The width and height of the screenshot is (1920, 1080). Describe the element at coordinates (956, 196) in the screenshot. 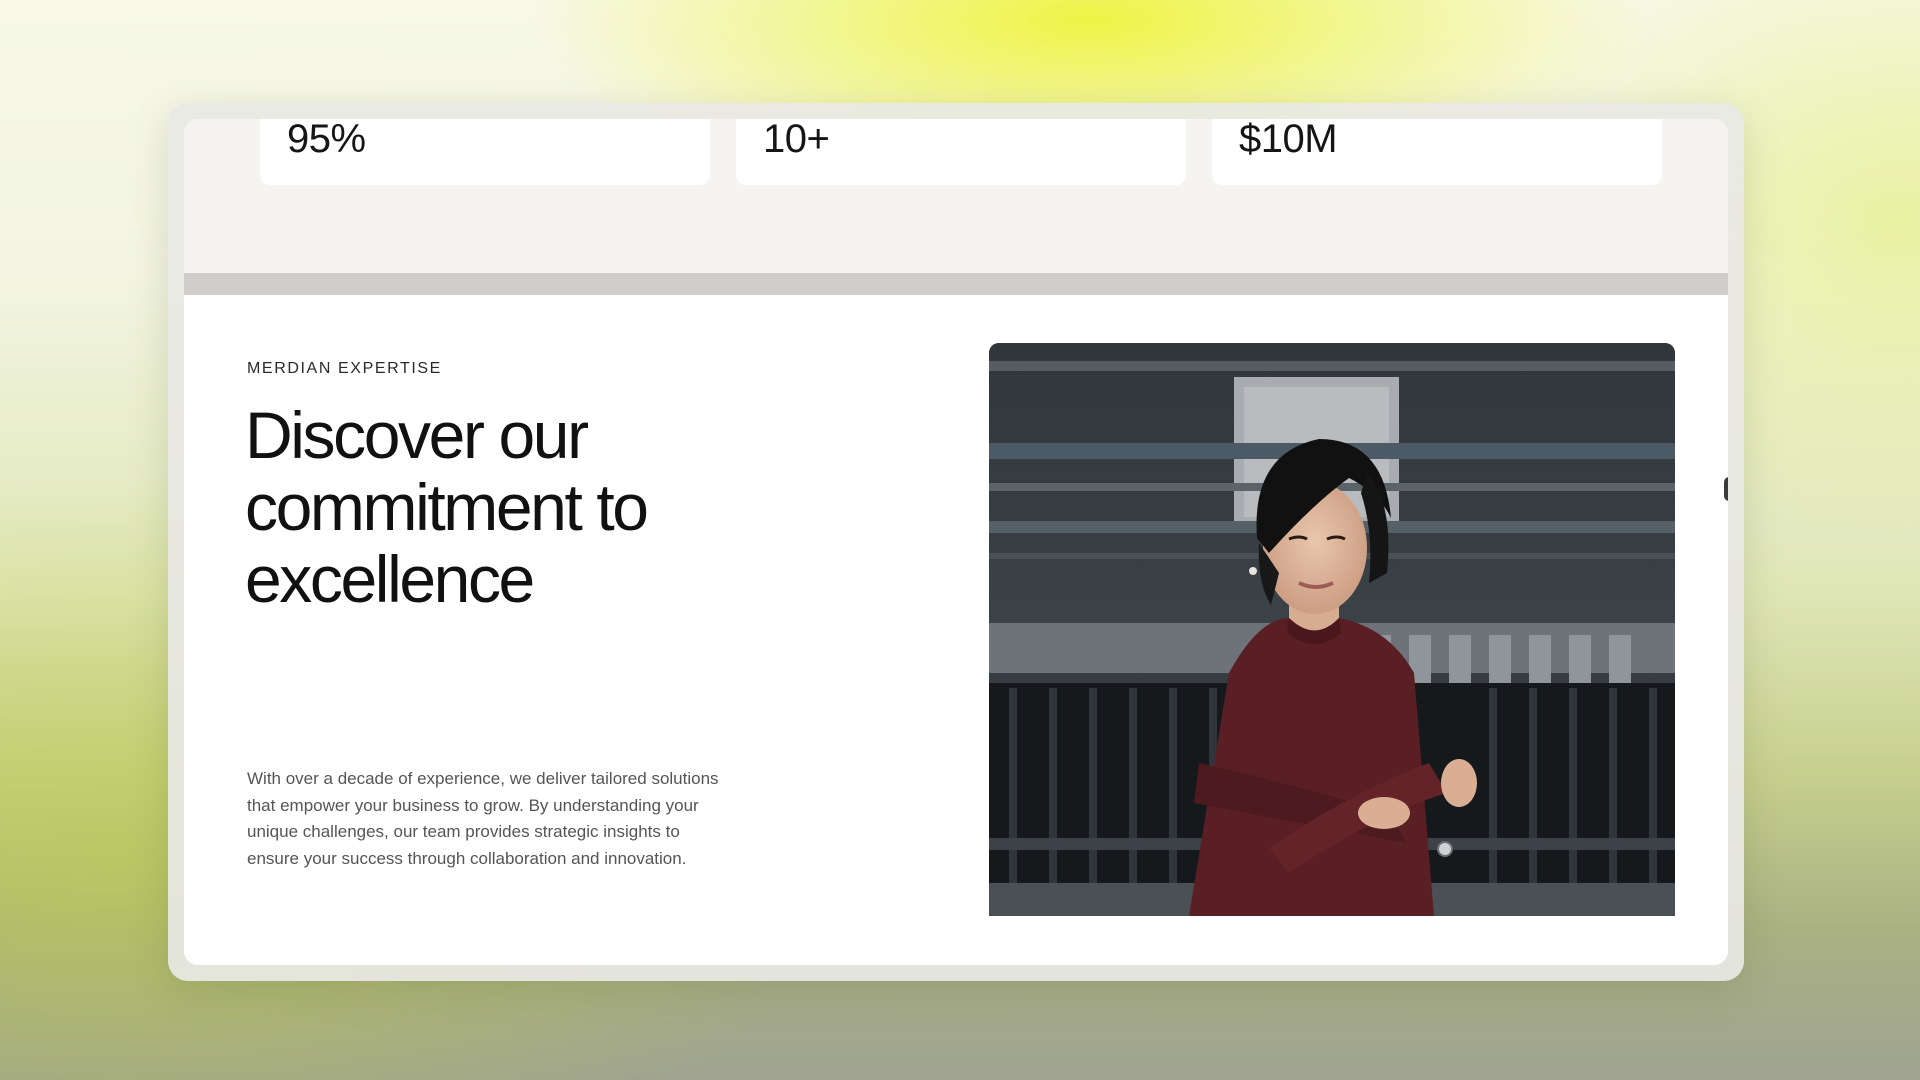

I see `stats-section: 95% 10+ $10M` at that location.